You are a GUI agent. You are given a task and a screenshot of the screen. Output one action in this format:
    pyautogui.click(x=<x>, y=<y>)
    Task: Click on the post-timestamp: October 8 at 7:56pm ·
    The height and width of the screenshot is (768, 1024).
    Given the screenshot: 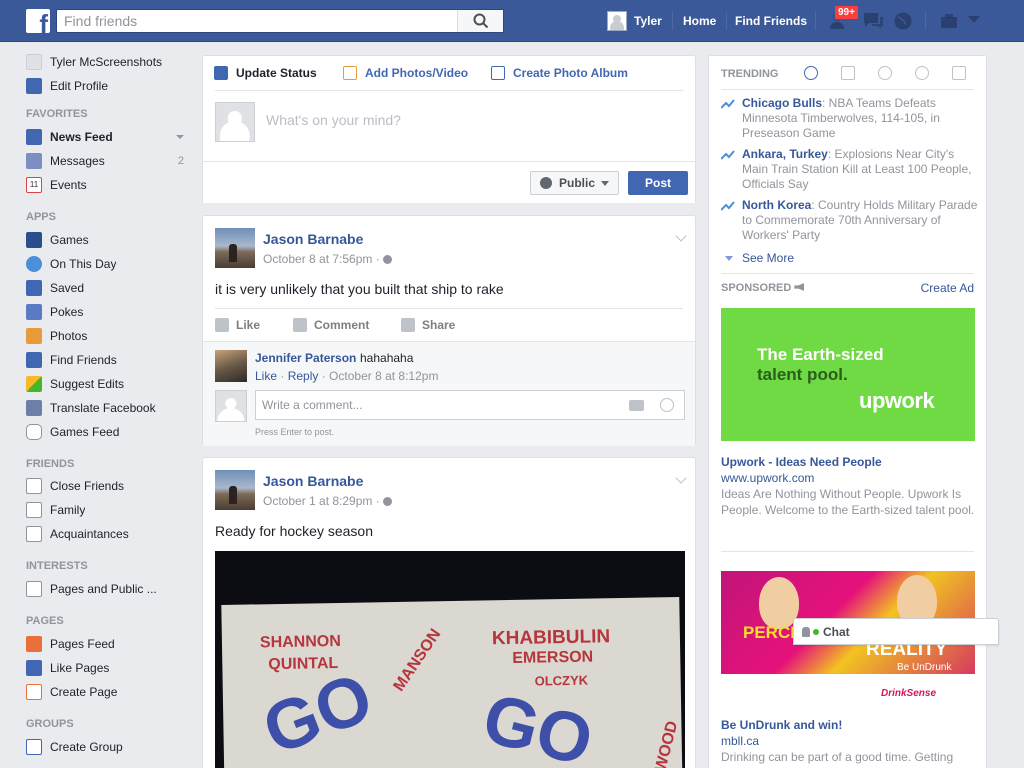 What is the action you would take?
    pyautogui.click(x=328, y=259)
    